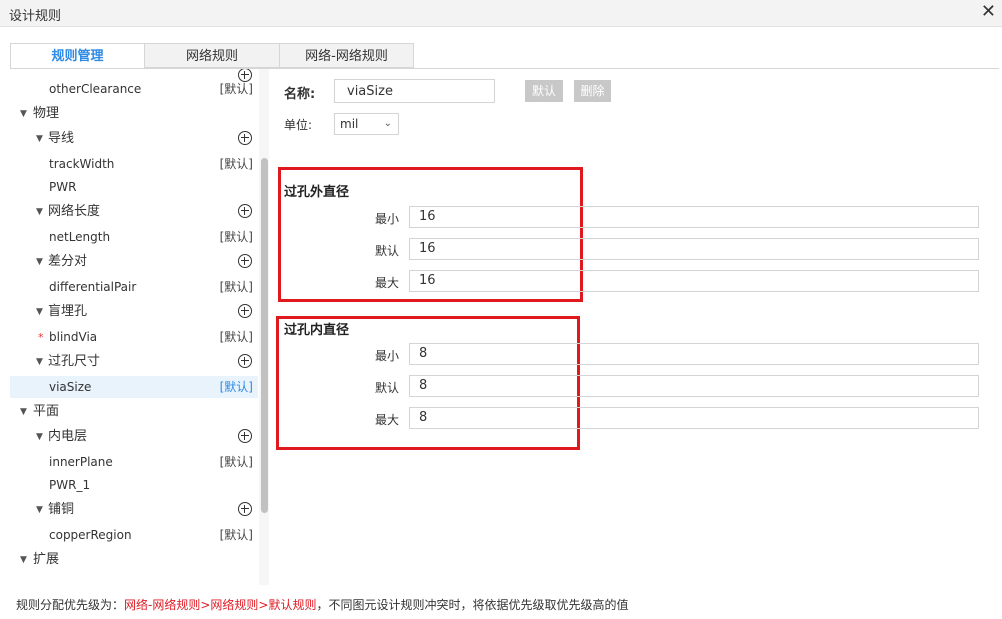 This screenshot has width=1002, height=619. I want to click on tree-category--: ▼ 内电层, so click(134, 437).